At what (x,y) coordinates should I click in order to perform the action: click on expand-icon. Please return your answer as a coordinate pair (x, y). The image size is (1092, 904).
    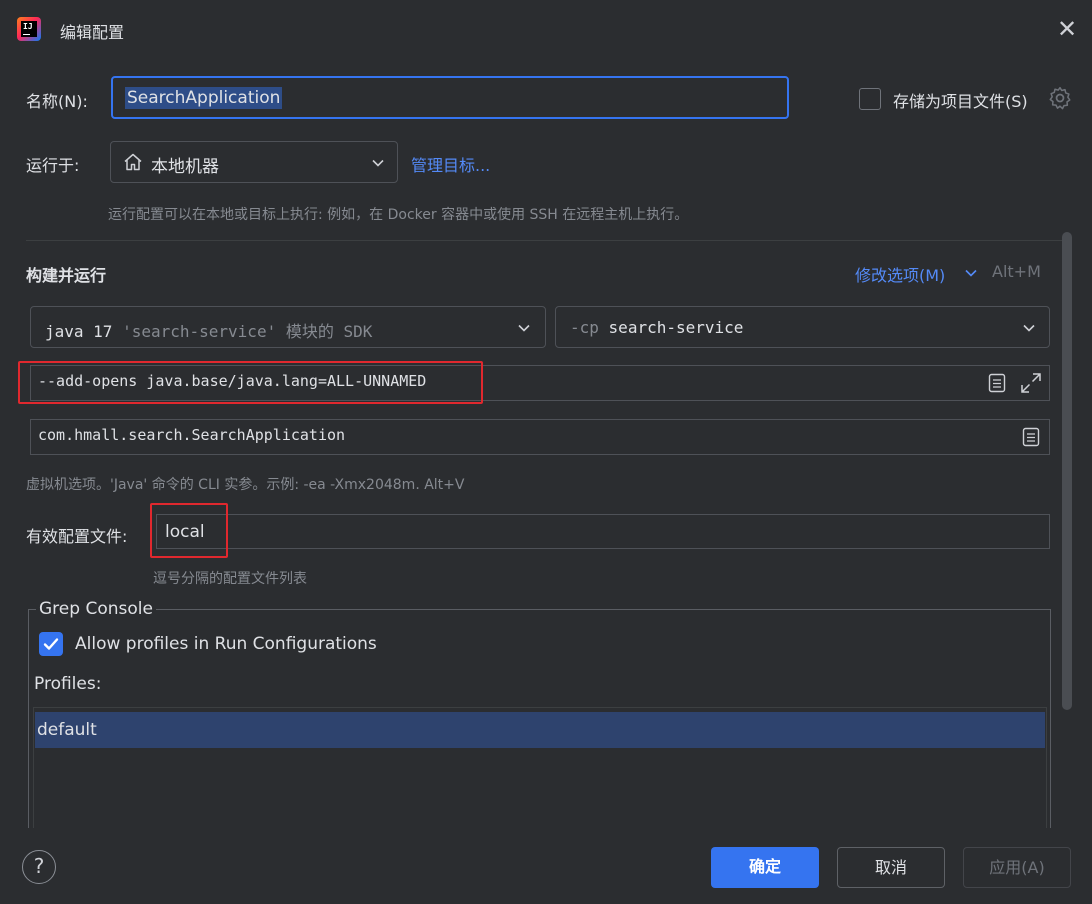
    Looking at the image, I should click on (1031, 383).